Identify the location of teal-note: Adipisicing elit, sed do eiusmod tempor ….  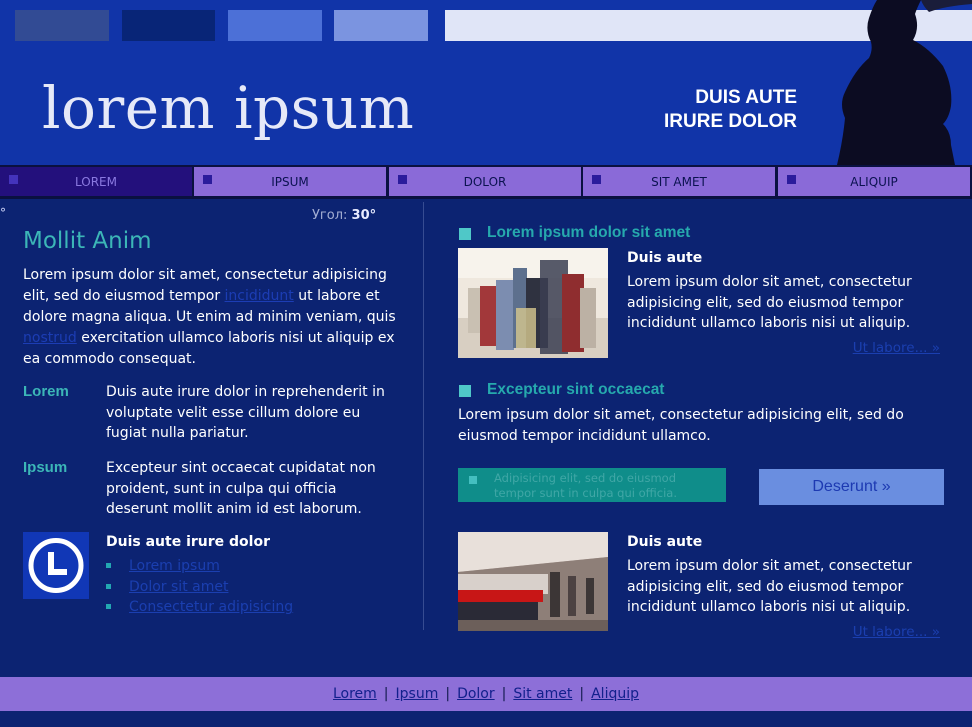
(592, 485).